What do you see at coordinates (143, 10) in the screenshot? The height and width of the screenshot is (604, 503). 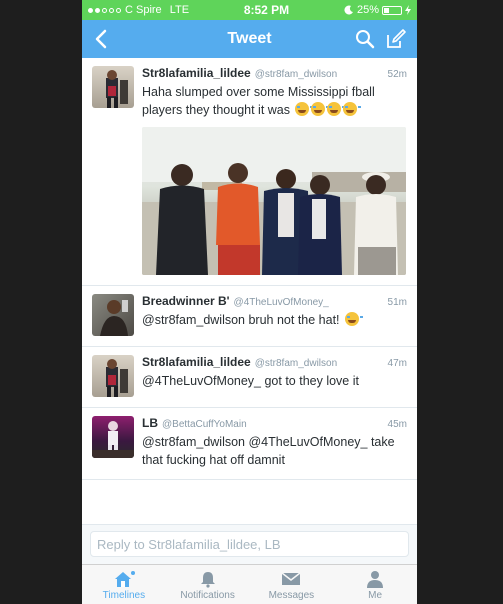 I see `carrier-name: C Spire` at bounding box center [143, 10].